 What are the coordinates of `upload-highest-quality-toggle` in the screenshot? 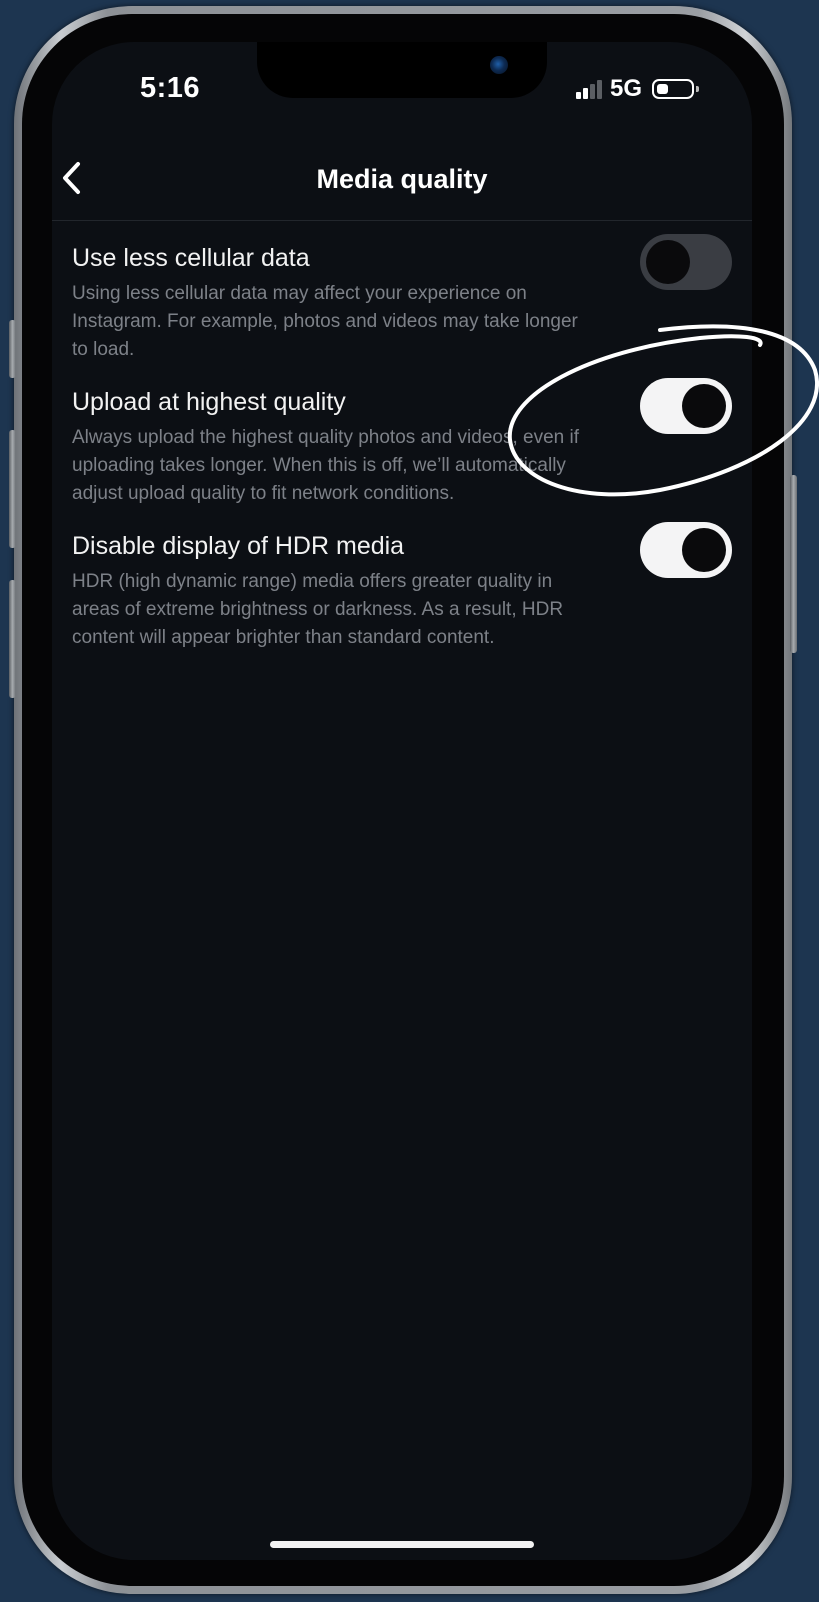 It's located at (686, 406).